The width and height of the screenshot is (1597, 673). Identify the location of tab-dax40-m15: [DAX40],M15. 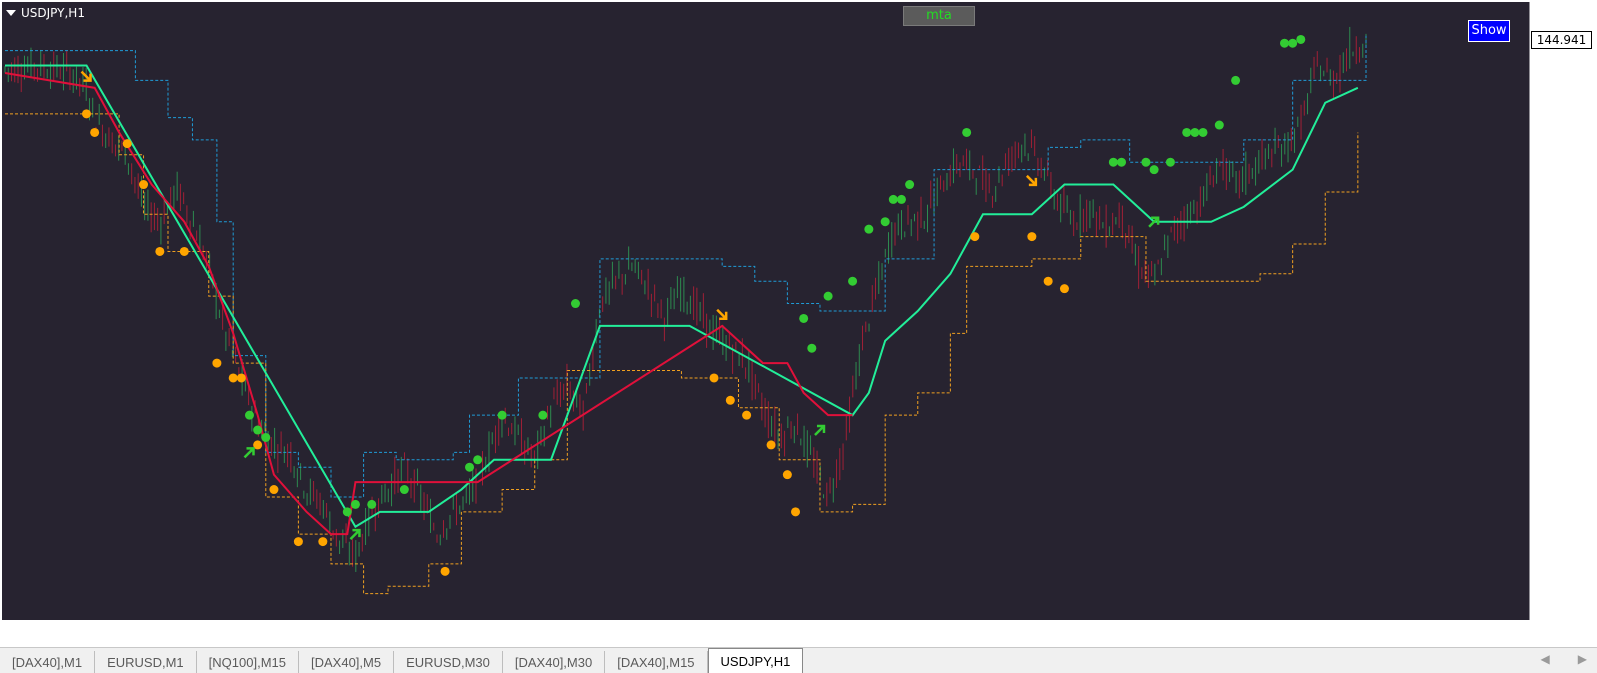
(656, 662).